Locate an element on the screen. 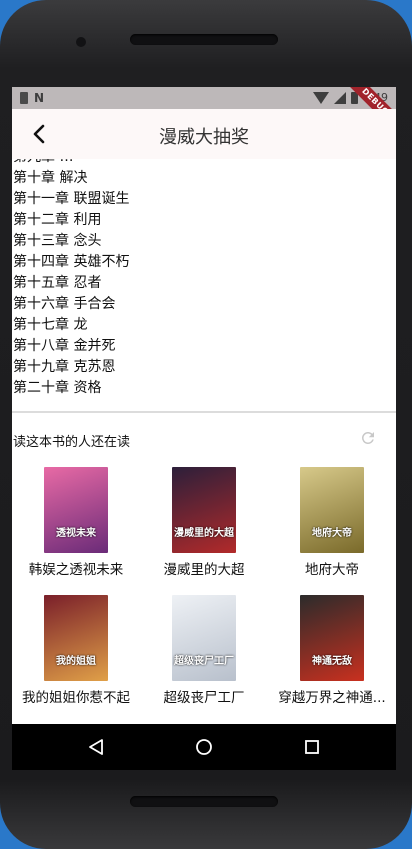 This screenshot has width=412, height=849. cover-title-text: 超级丧尸工厂 is located at coordinates (204, 661).